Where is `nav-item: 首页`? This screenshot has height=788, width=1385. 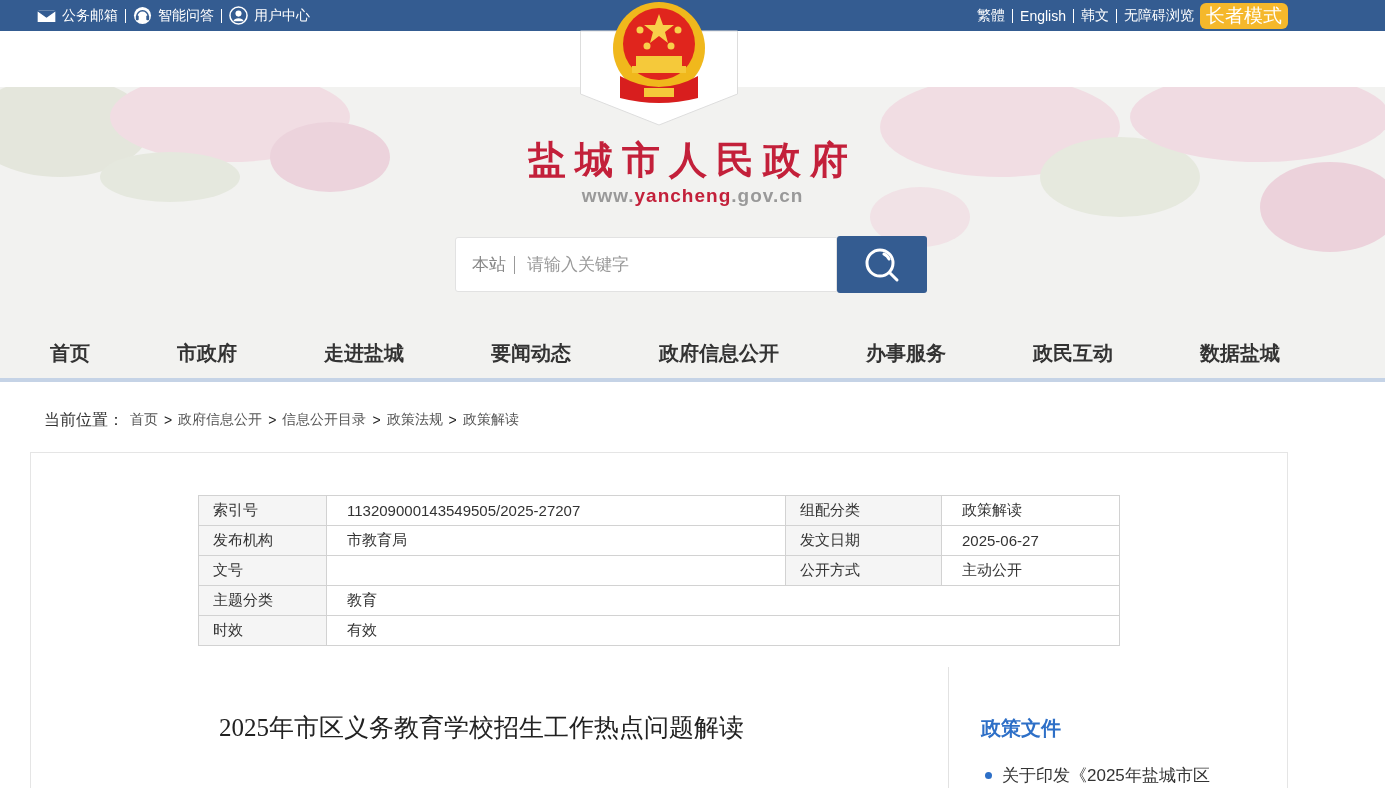
nav-item: 首页 is located at coordinates (70, 353).